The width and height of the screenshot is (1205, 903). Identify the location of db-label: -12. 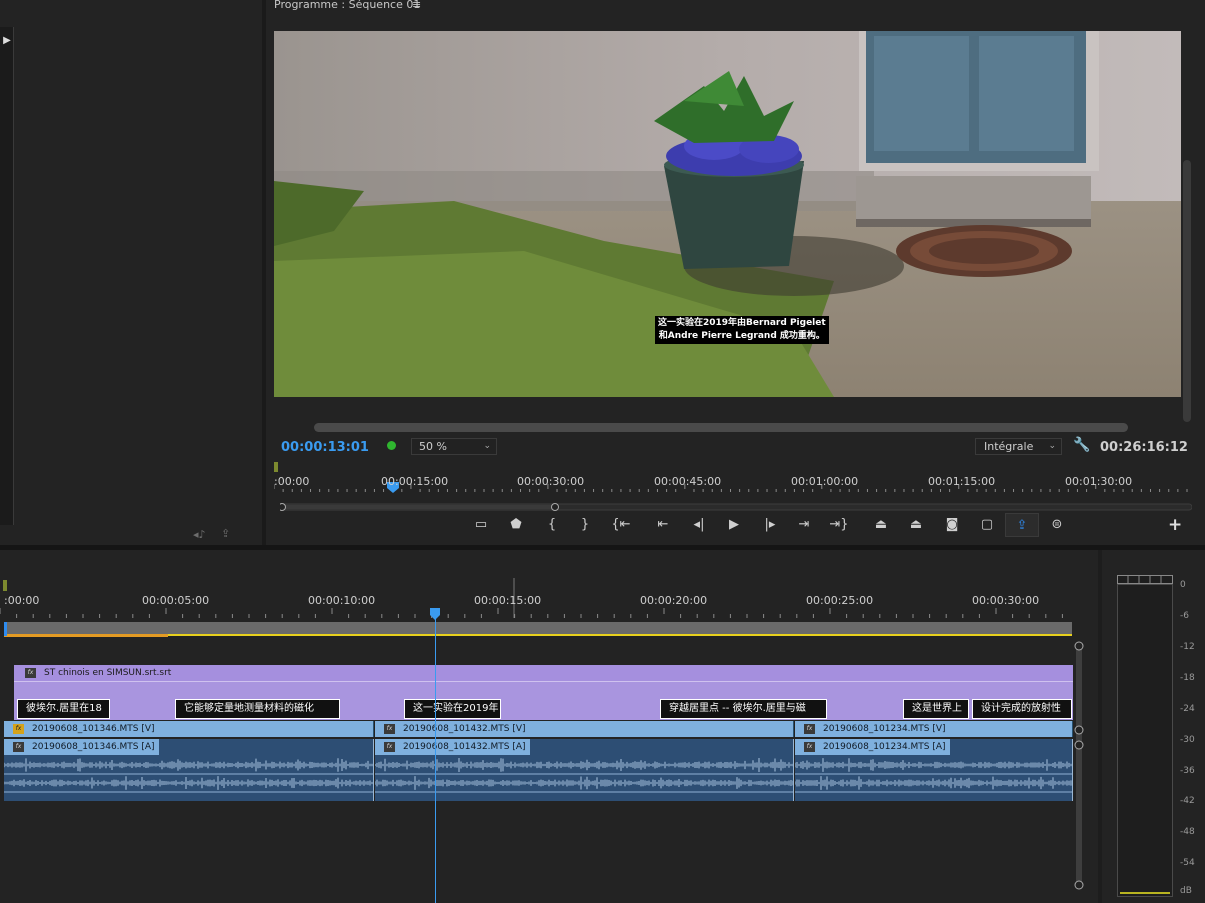
(1187, 647).